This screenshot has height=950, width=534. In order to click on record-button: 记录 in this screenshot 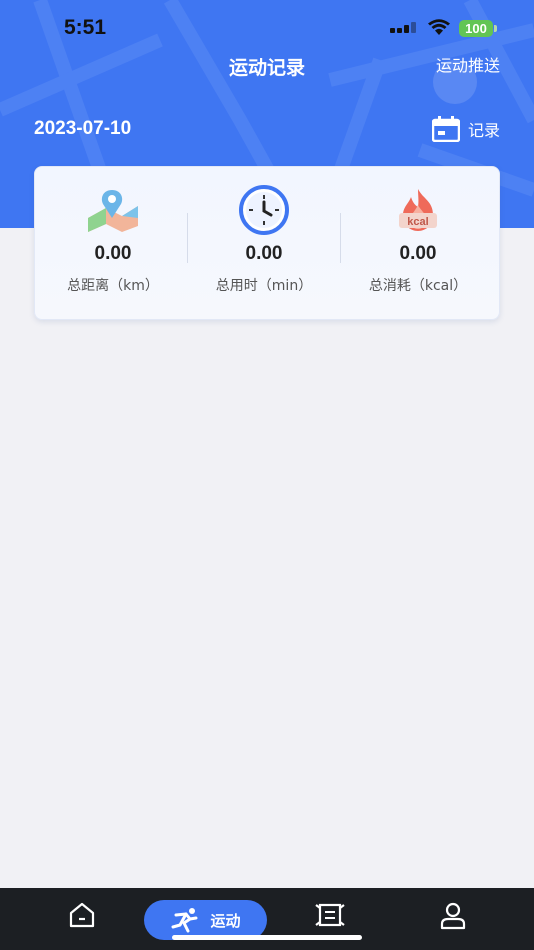, I will do `click(465, 129)`.